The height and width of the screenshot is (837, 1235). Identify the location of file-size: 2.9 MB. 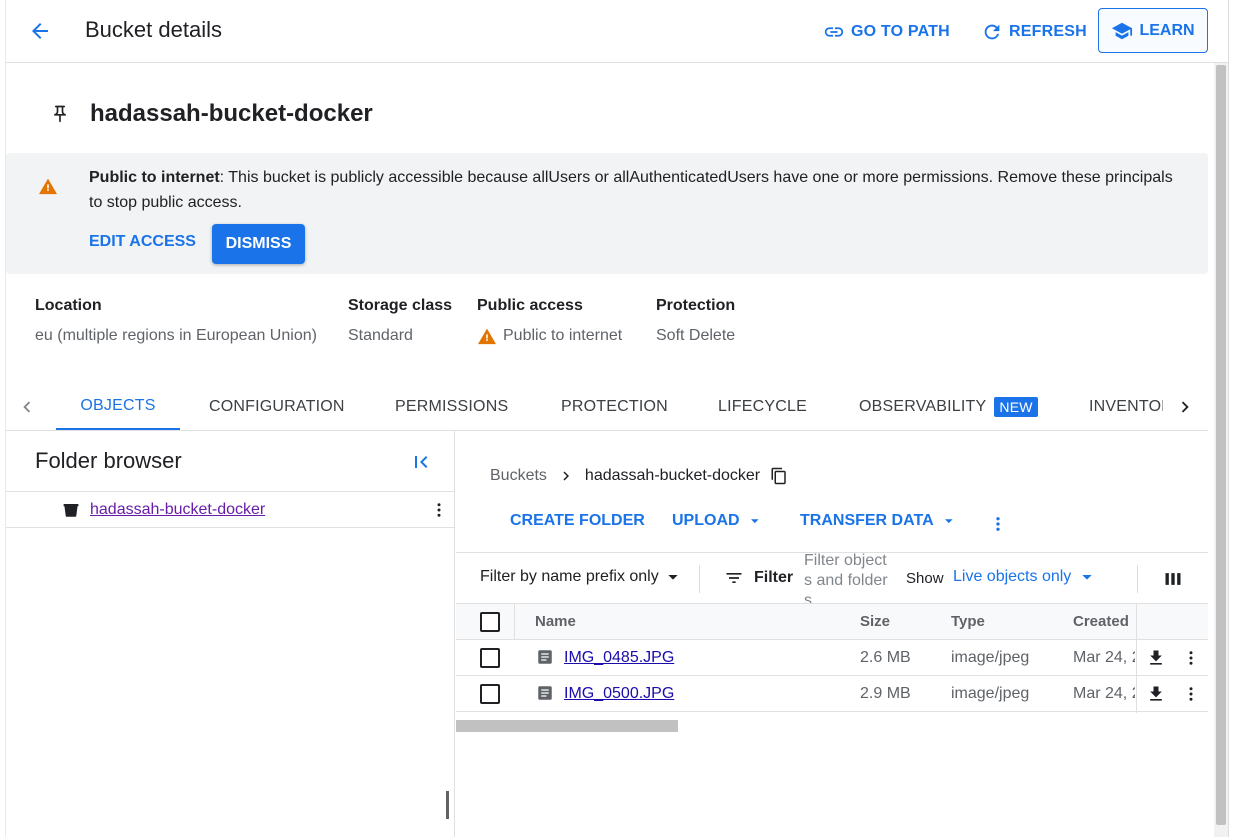
(885, 693).